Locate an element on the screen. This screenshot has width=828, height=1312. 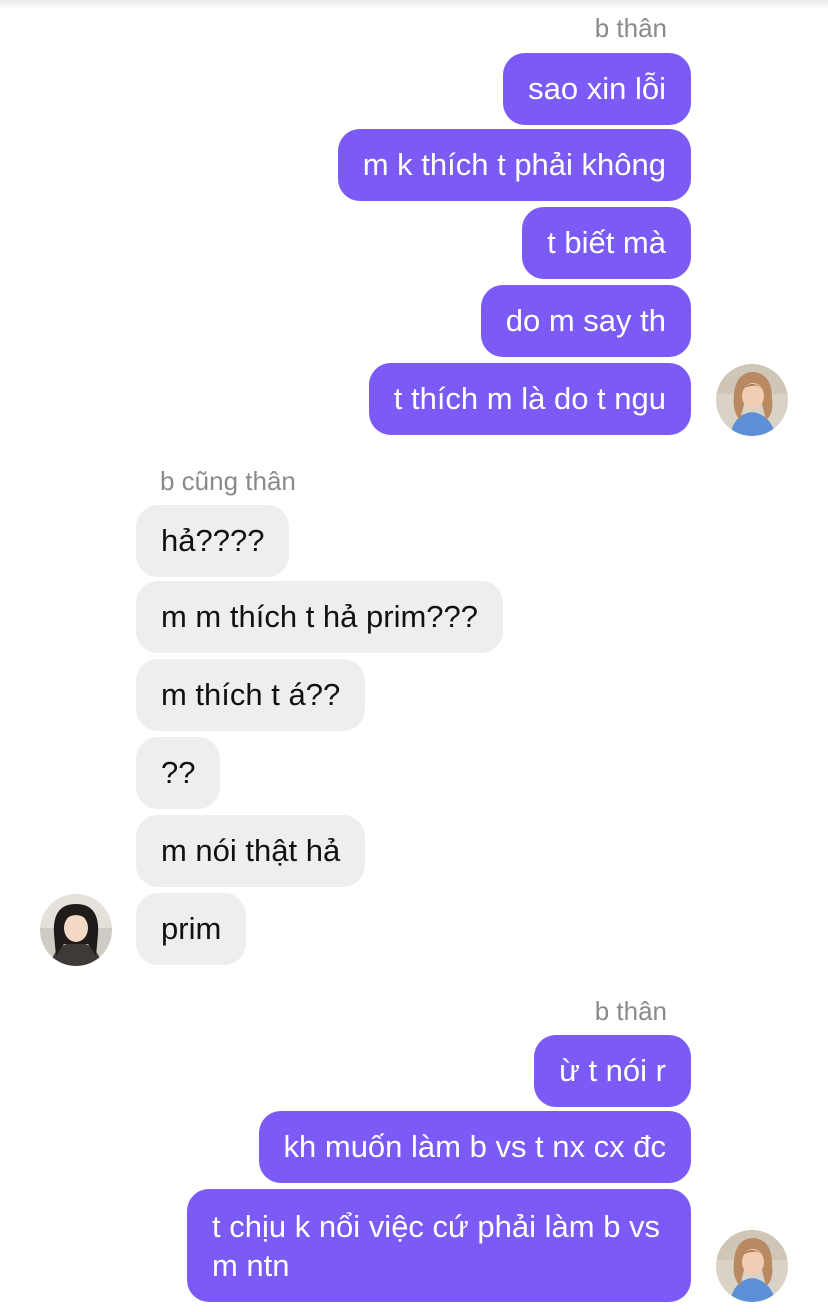
avatar-friend-icon is located at coordinates (76, 930).